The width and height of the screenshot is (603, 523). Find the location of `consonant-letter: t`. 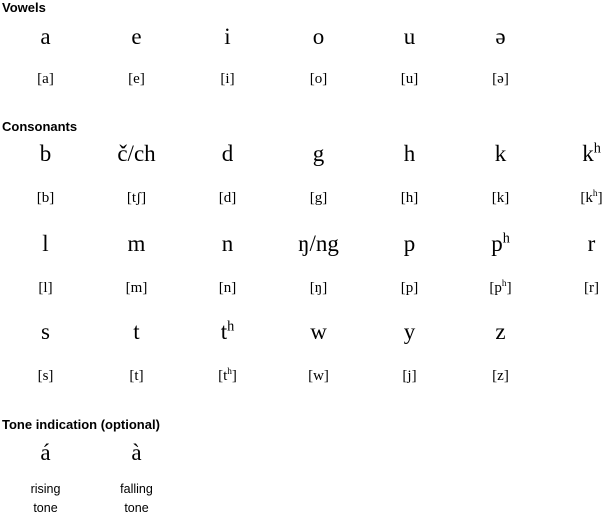

consonant-letter: t is located at coordinates (136, 331).